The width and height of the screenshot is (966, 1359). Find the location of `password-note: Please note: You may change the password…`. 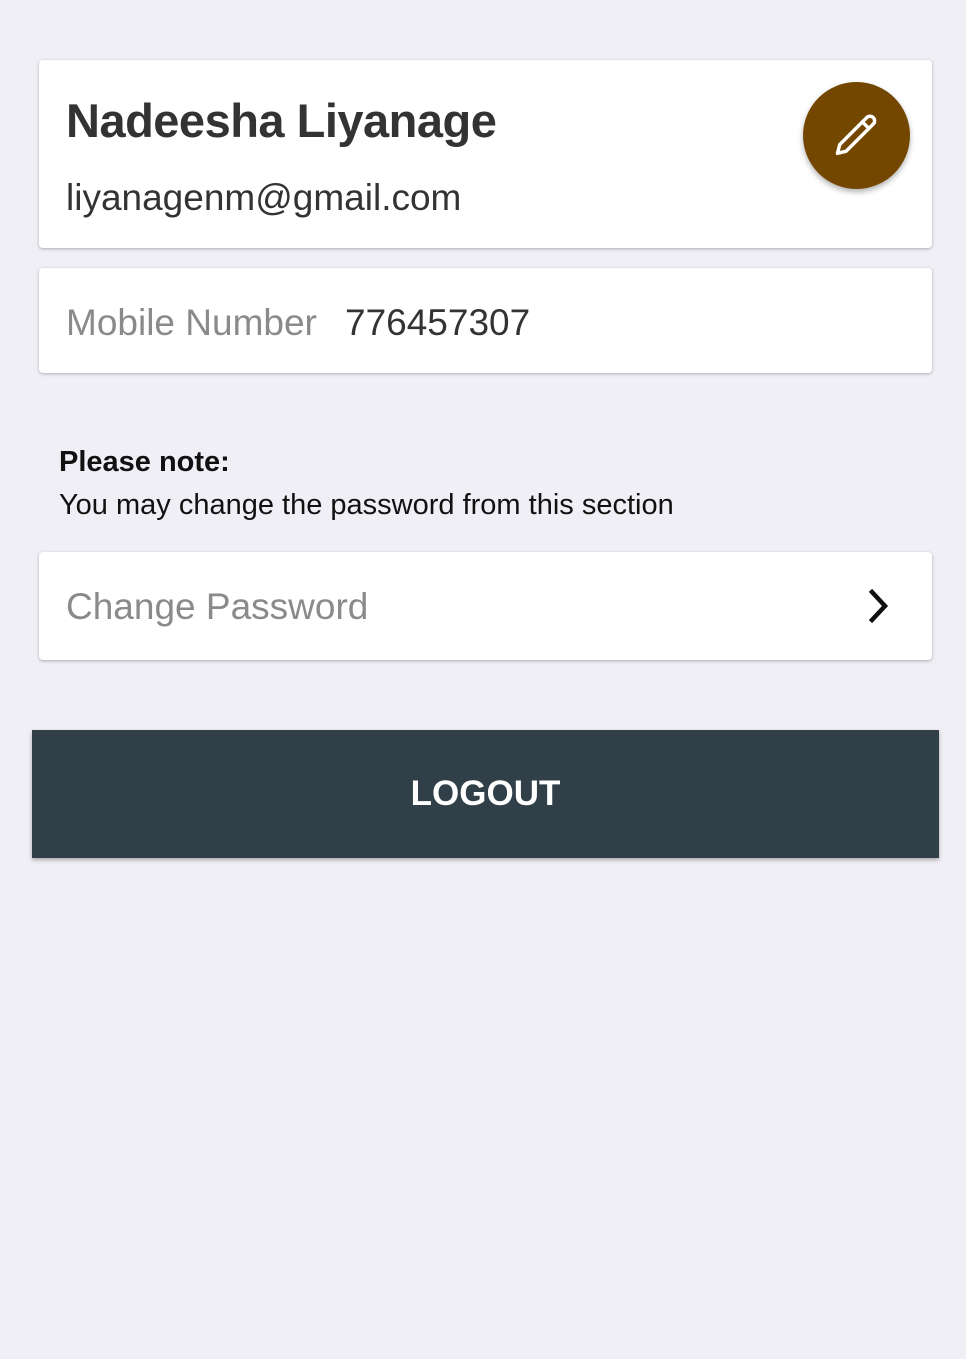

password-note: Please note: You may change the password… is located at coordinates (366, 484).